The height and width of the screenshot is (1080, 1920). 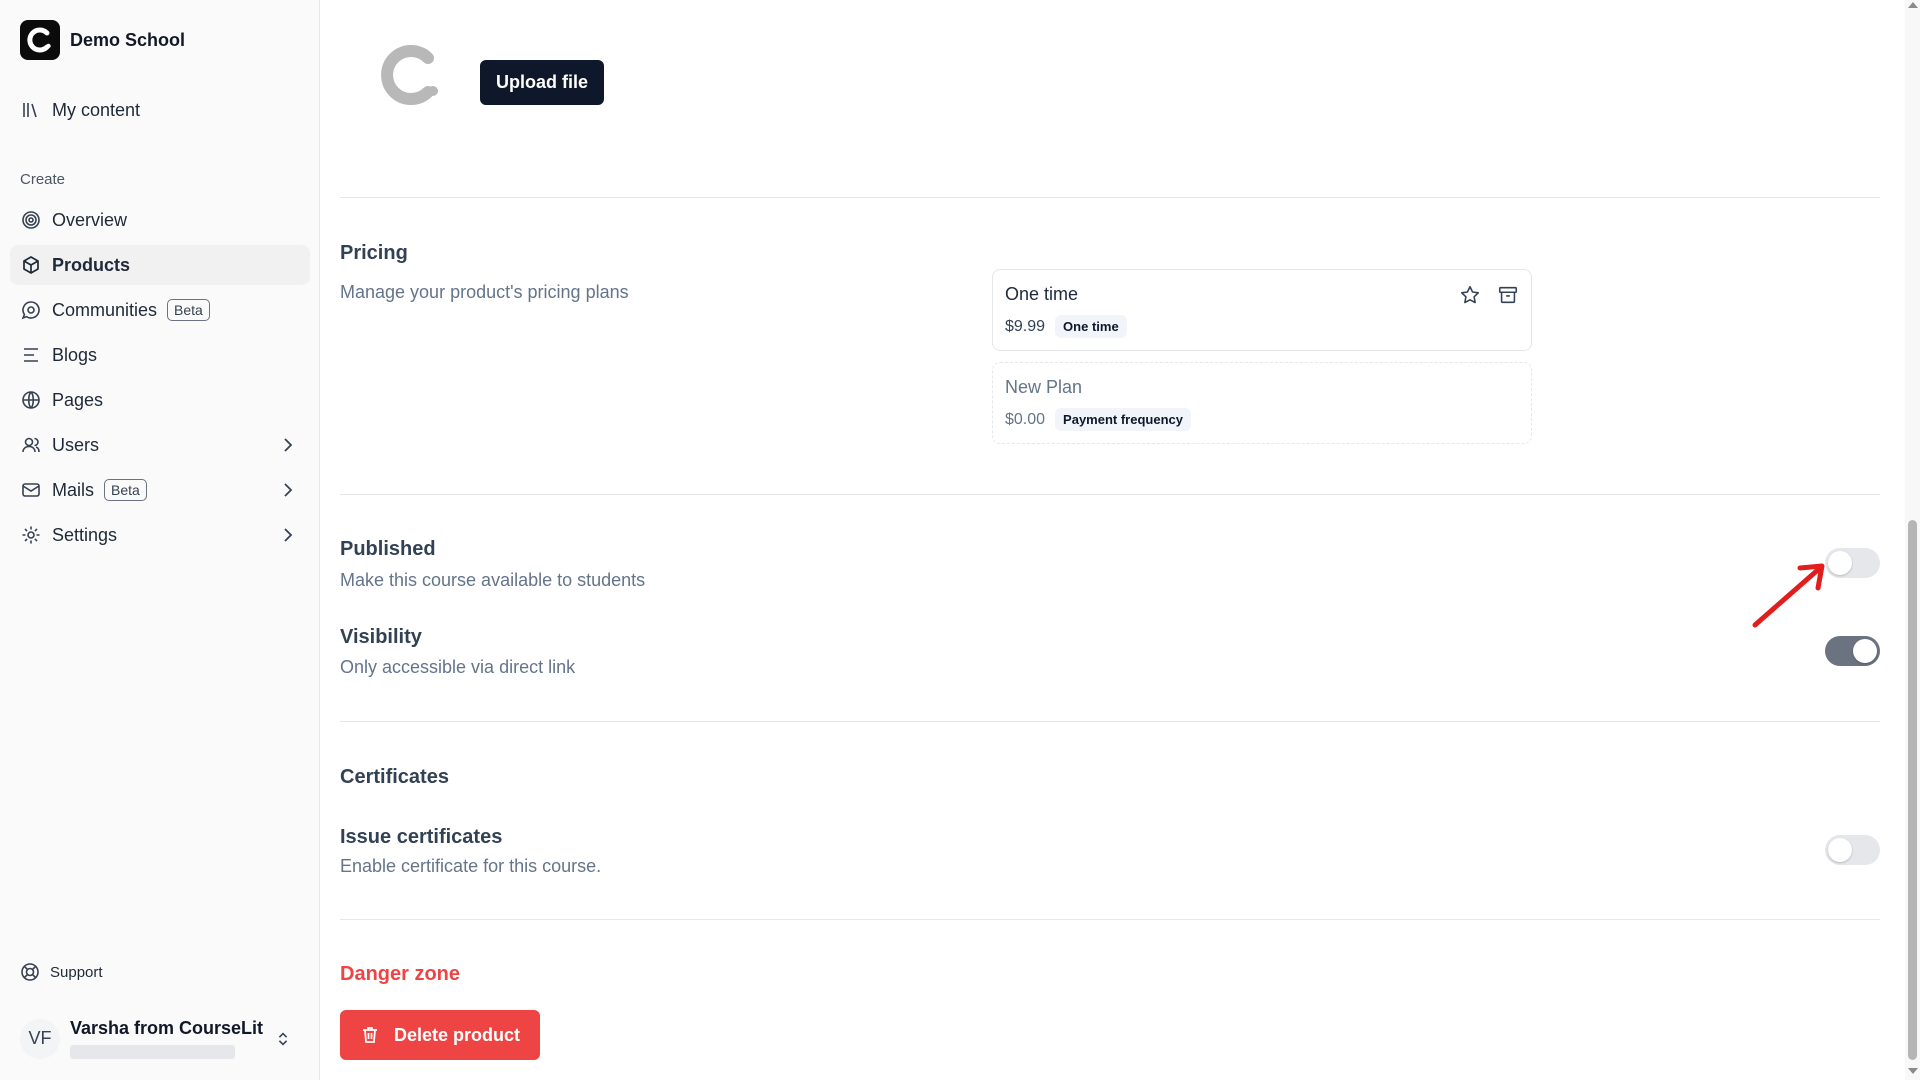 I want to click on sidebar-item-label: Blogs, so click(x=75, y=354).